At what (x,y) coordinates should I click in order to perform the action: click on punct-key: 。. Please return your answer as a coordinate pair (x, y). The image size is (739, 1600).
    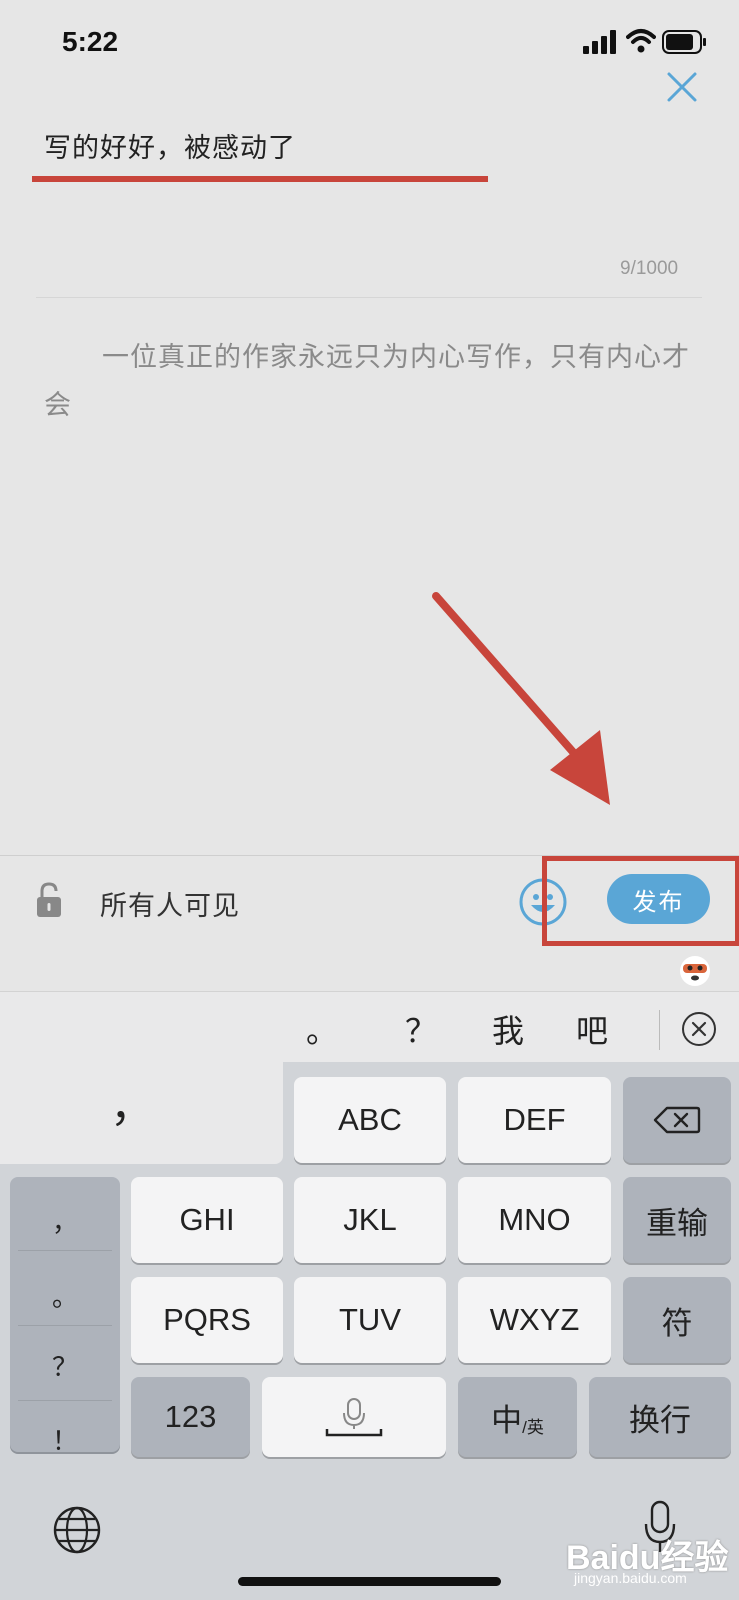
    Looking at the image, I should click on (65, 1295).